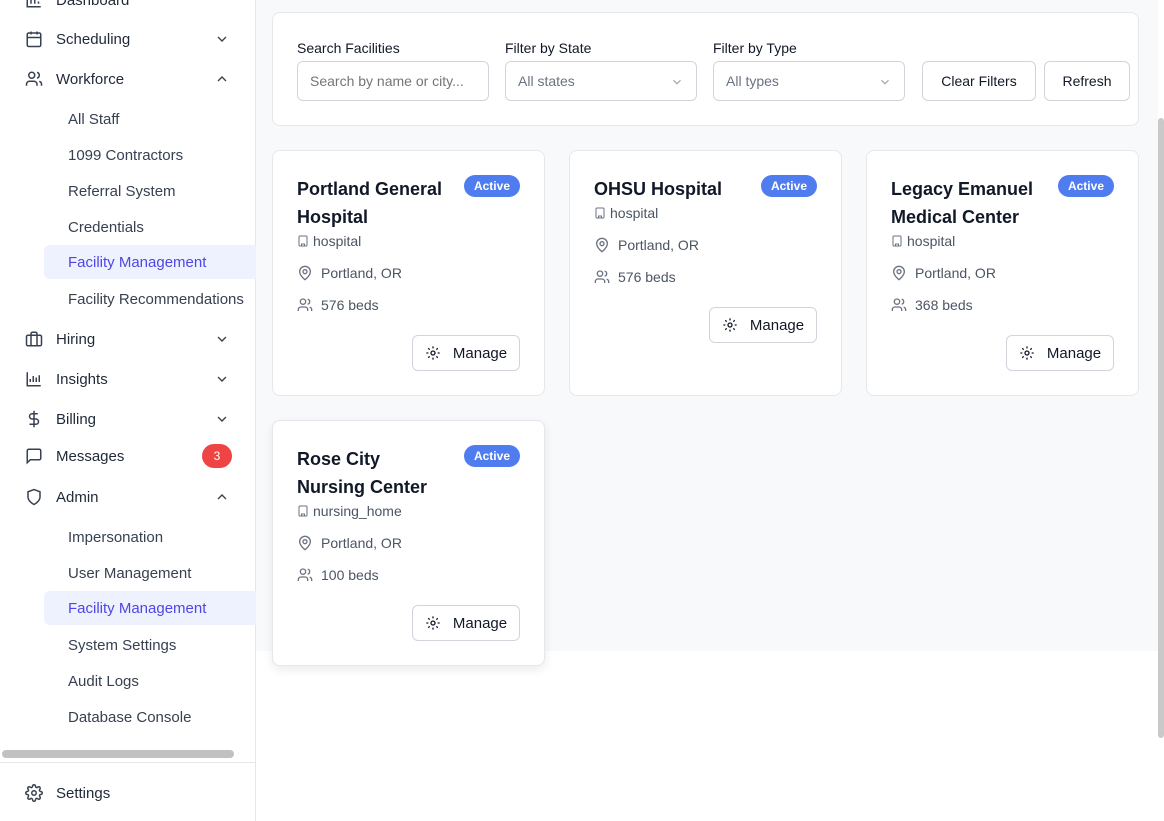 The image size is (1164, 821). What do you see at coordinates (150, 573) in the screenshot?
I see `sidebar-item-user-management: User Management` at bounding box center [150, 573].